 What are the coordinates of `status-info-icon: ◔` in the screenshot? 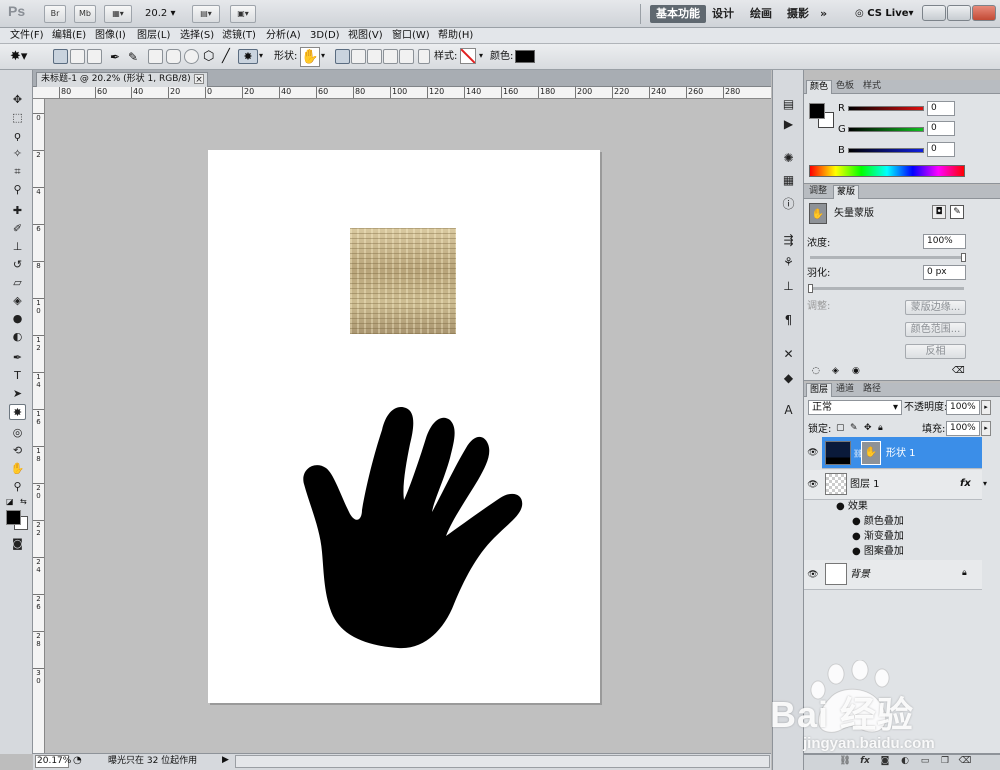 It's located at (79, 761).